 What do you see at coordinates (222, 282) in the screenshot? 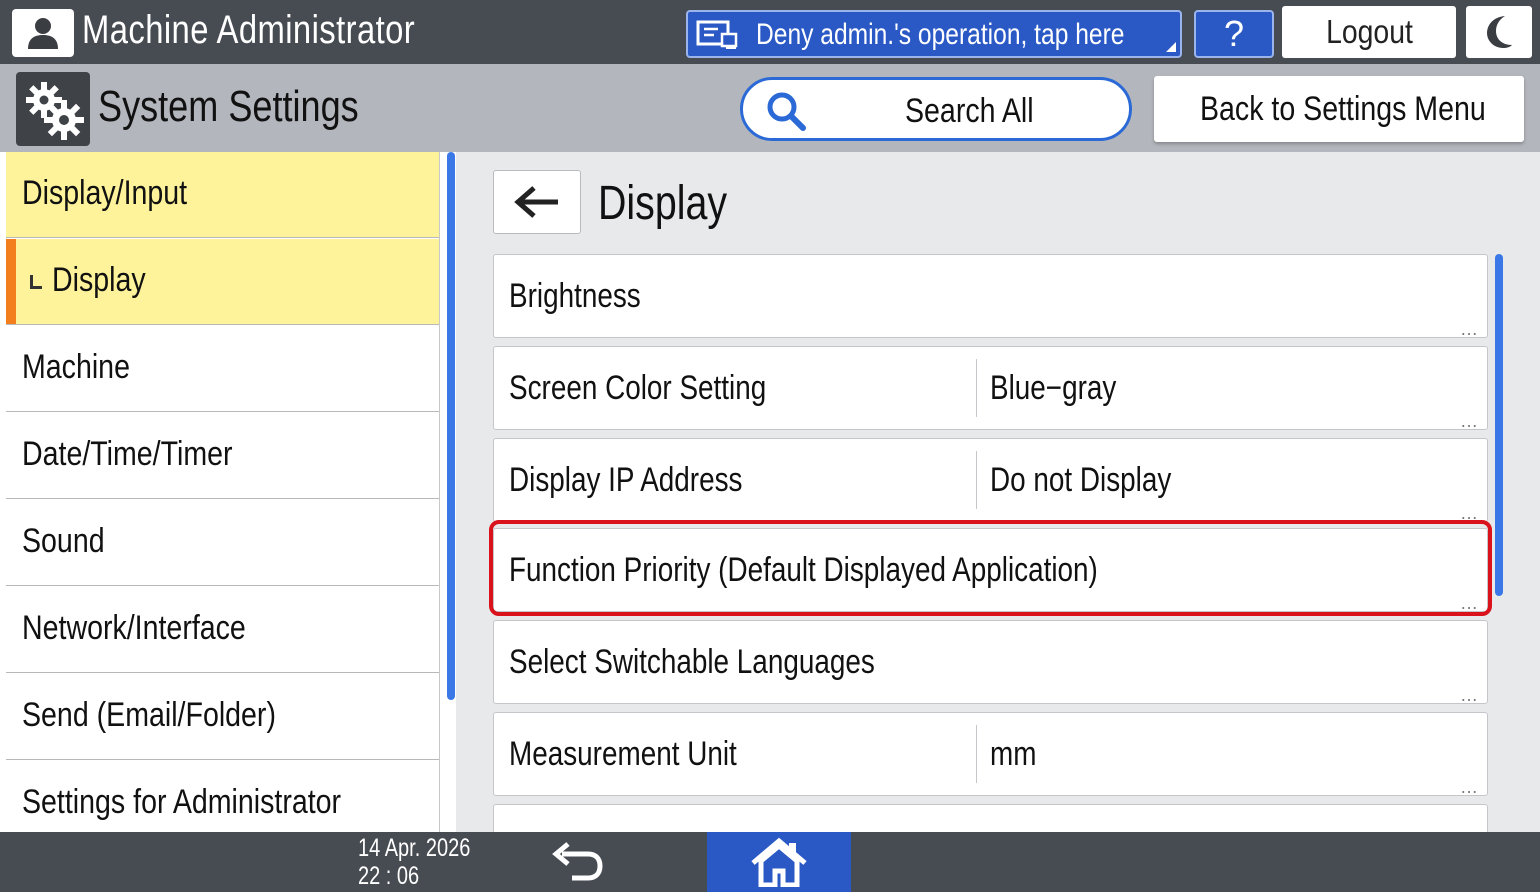
I see `sidebar-item-display: Display` at bounding box center [222, 282].